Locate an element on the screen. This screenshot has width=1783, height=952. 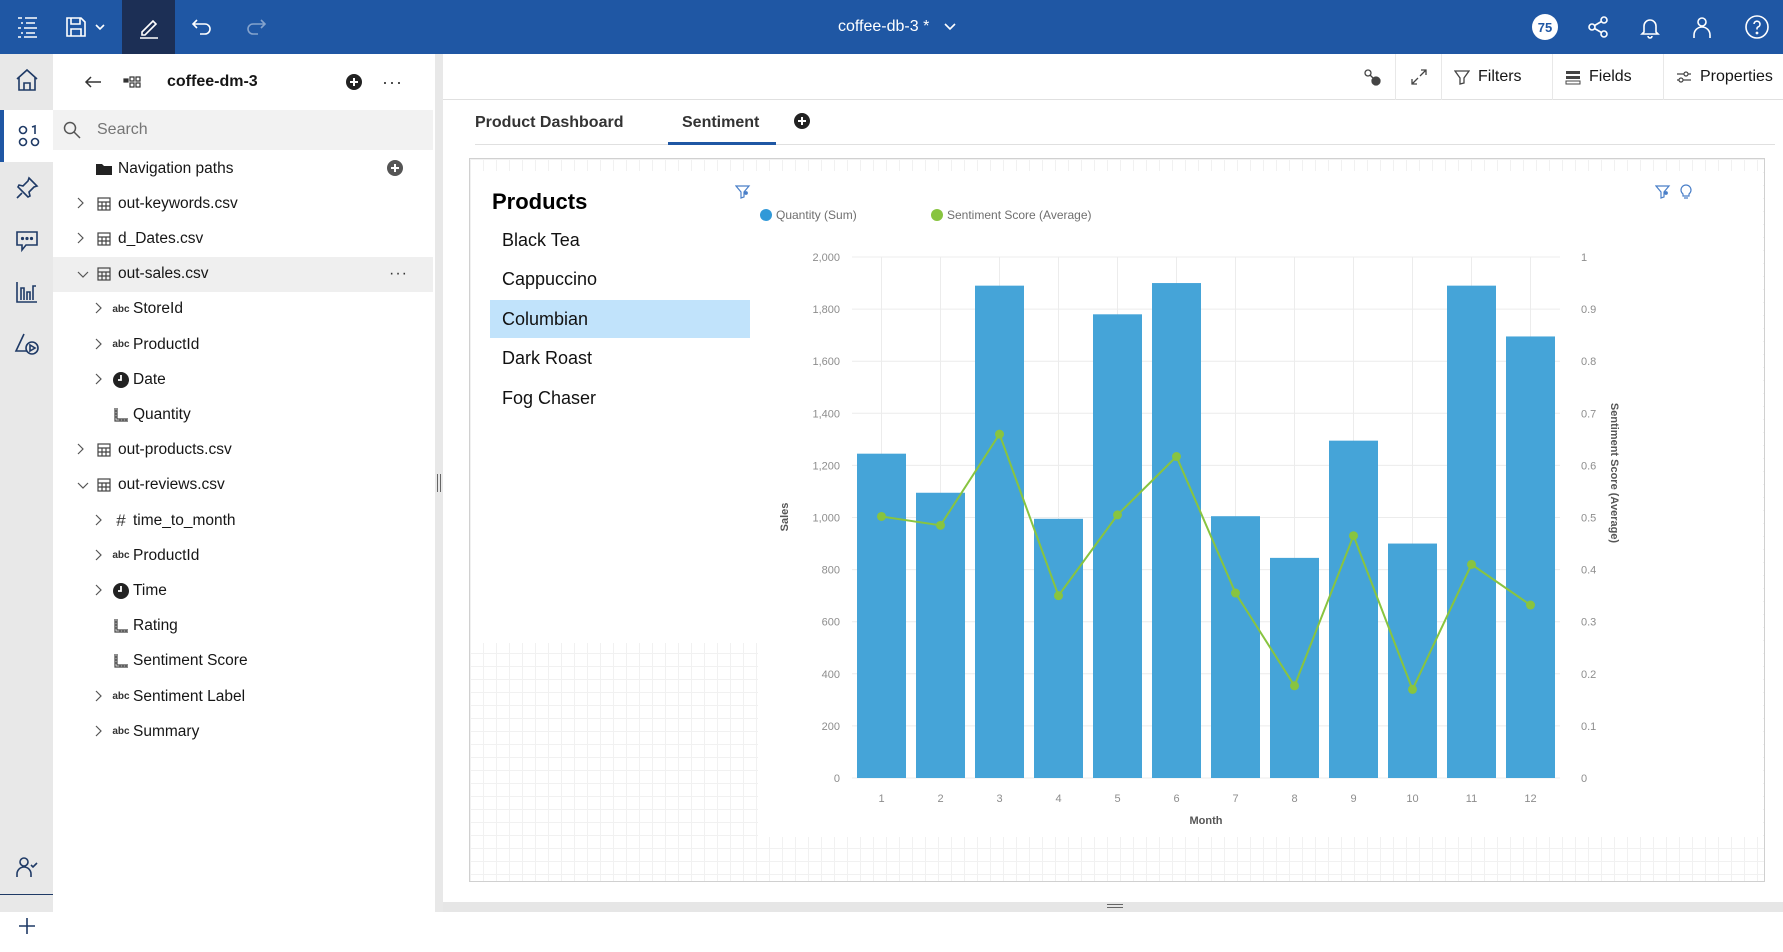
rail-visualizations is located at coordinates (26, 292).